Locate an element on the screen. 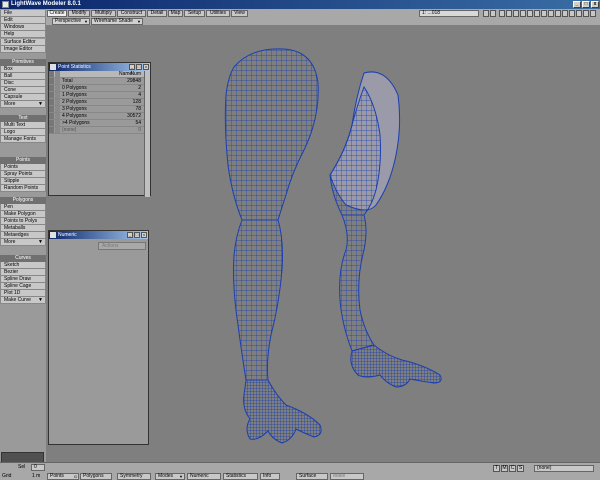 Image resolution: width=600 pixels, height=480 pixels. tool-capsule: Capsule is located at coordinates (23, 97).